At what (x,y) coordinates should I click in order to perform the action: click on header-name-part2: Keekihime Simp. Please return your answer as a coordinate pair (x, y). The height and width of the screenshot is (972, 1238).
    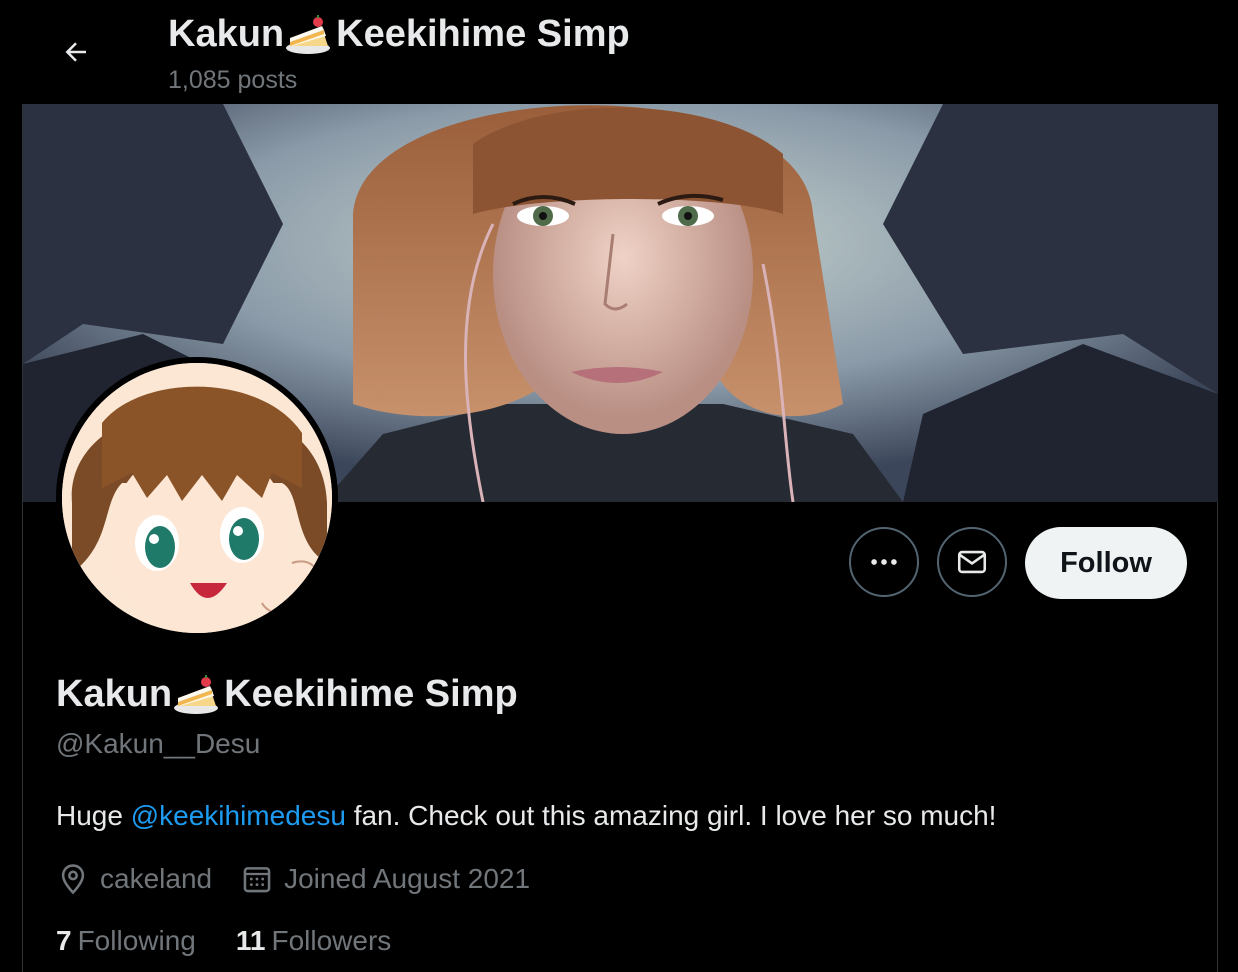
    Looking at the image, I should click on (483, 33).